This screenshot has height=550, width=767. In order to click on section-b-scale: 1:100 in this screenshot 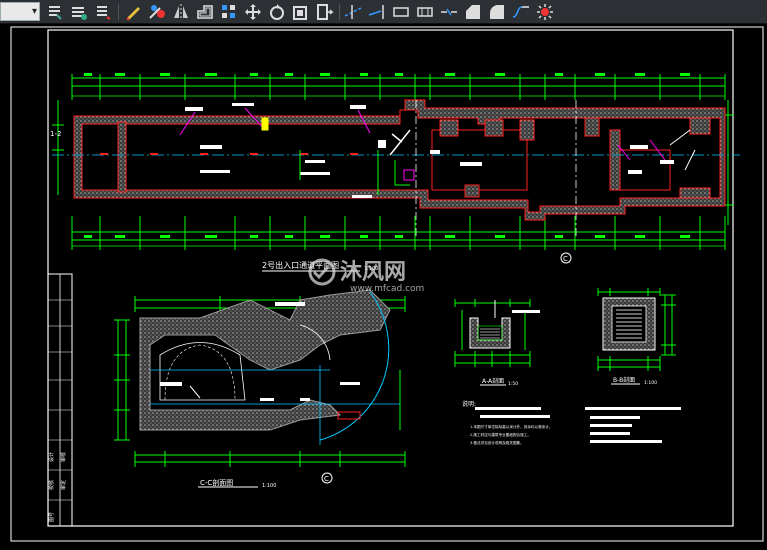, I will do `click(650, 383)`.